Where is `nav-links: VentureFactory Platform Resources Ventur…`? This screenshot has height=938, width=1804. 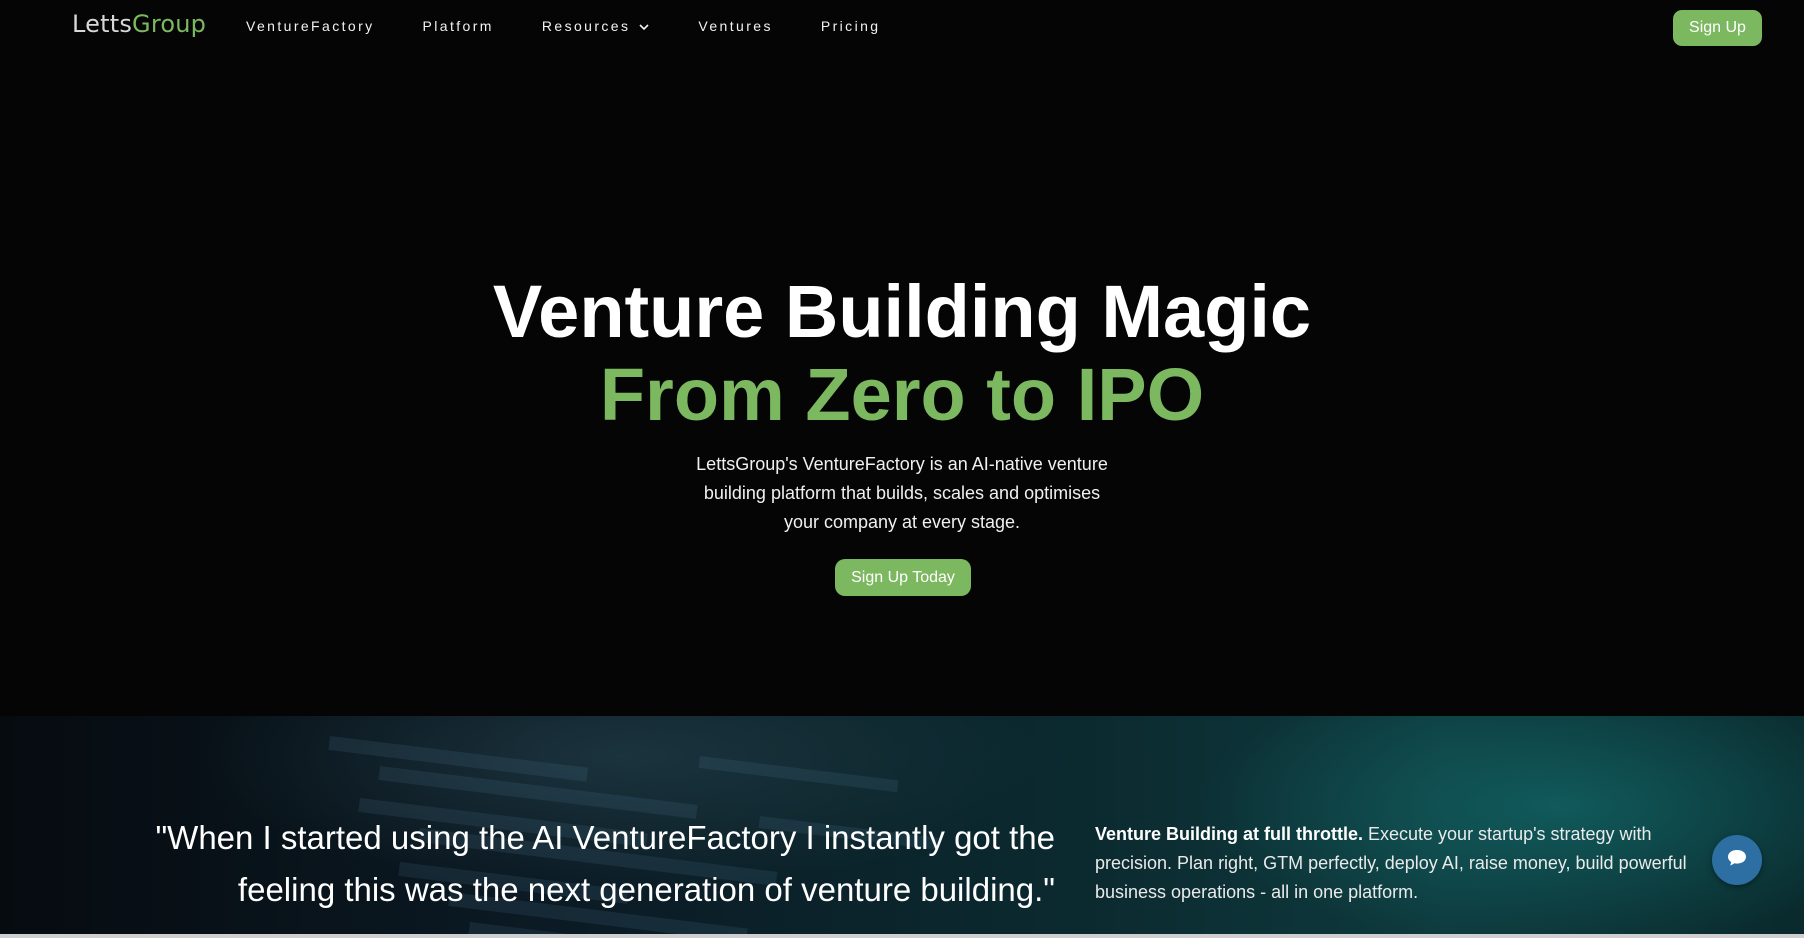 nav-links: VentureFactory Platform Resources Ventur… is located at coordinates (587, 26).